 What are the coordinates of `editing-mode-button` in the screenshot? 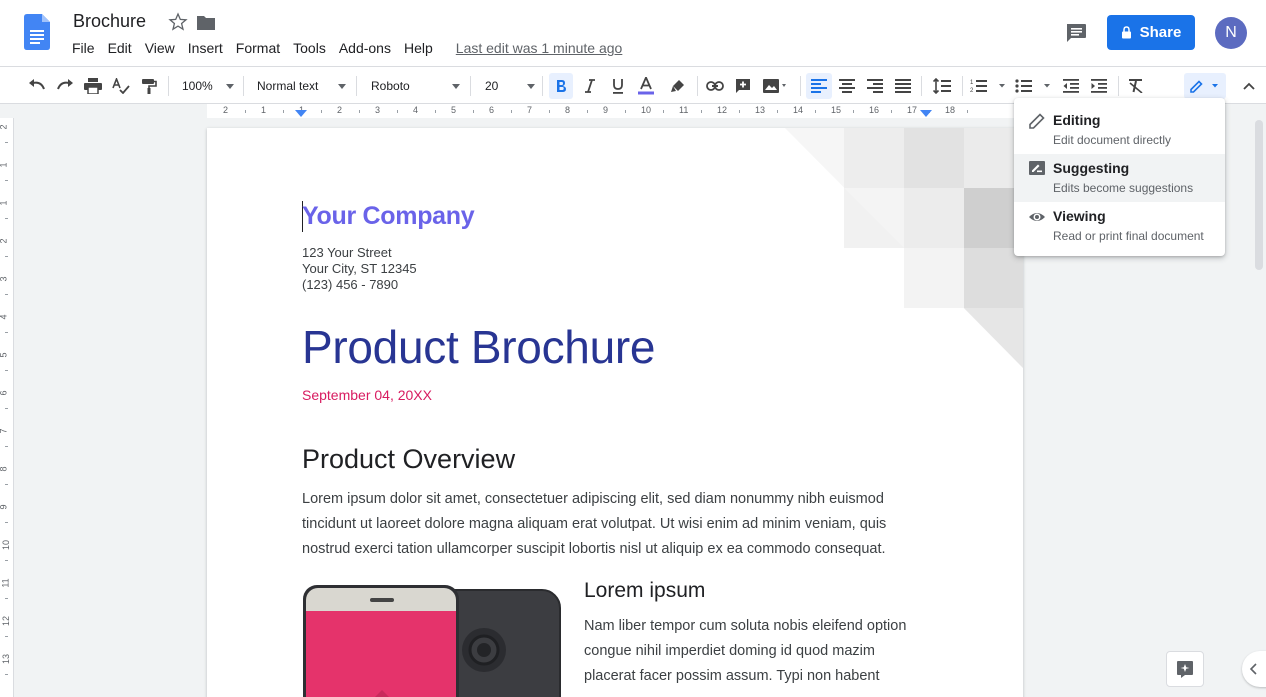 It's located at (1205, 86).